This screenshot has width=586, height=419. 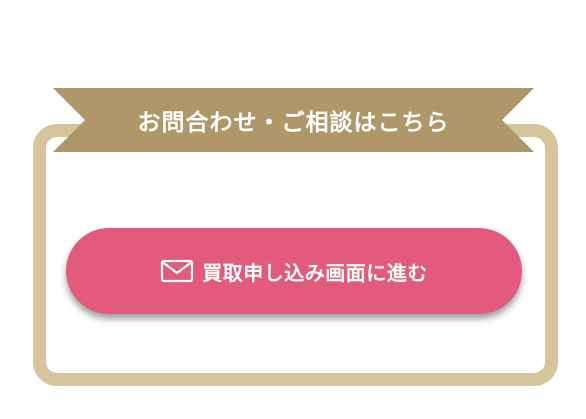 What do you see at coordinates (315, 272) in the screenshot?
I see `apply-purchase-label: 買取申し込み画面に進む` at bounding box center [315, 272].